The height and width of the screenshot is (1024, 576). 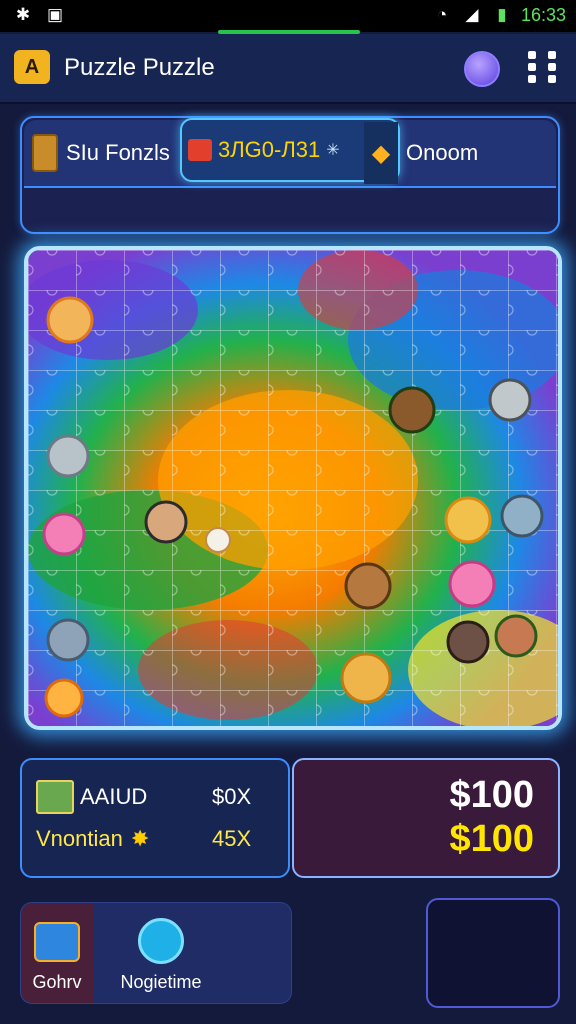 I want to click on app-logo-icon: A, so click(x=32, y=67).